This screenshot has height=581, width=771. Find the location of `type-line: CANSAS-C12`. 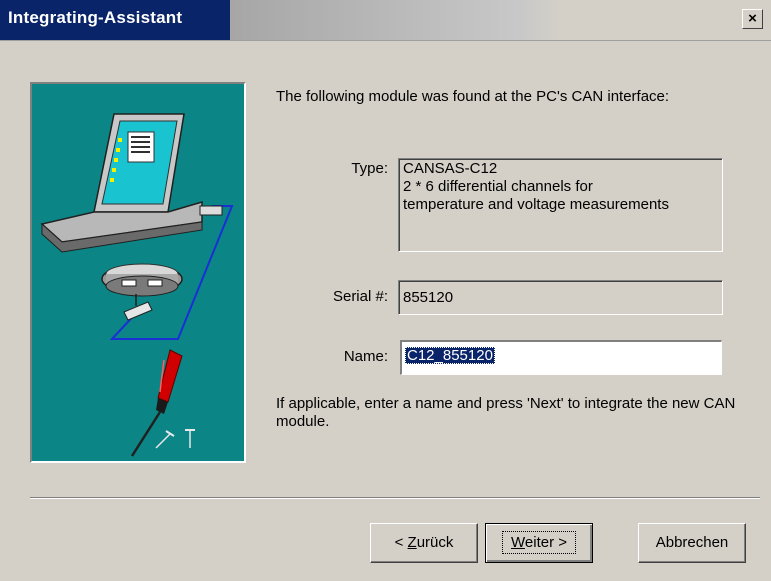

type-line: CANSAS-C12 is located at coordinates (450, 168).